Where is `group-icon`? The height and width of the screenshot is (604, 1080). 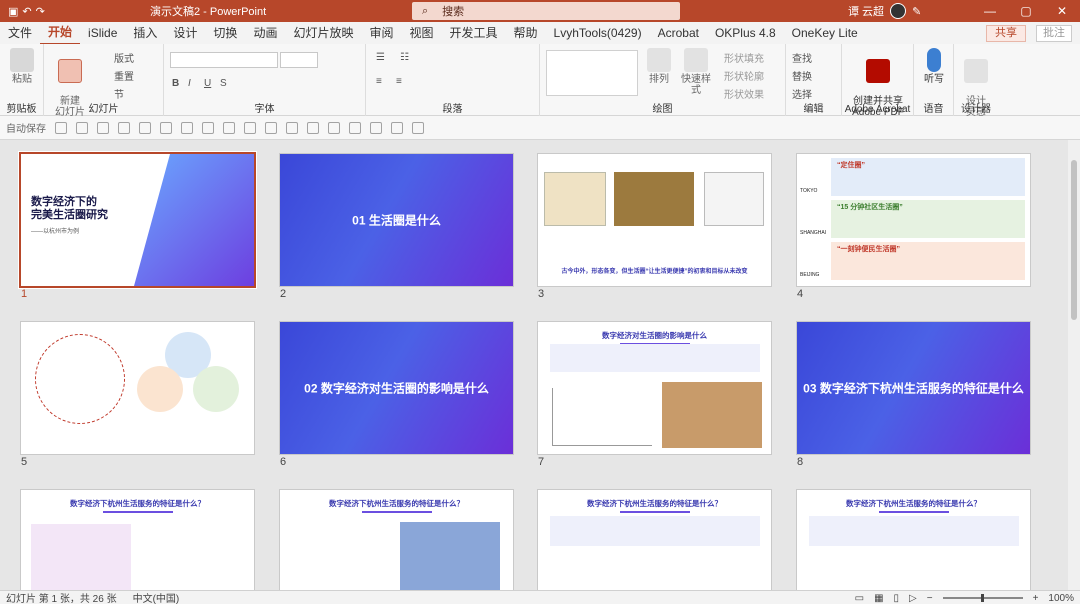
group-icon is located at coordinates (229, 127).